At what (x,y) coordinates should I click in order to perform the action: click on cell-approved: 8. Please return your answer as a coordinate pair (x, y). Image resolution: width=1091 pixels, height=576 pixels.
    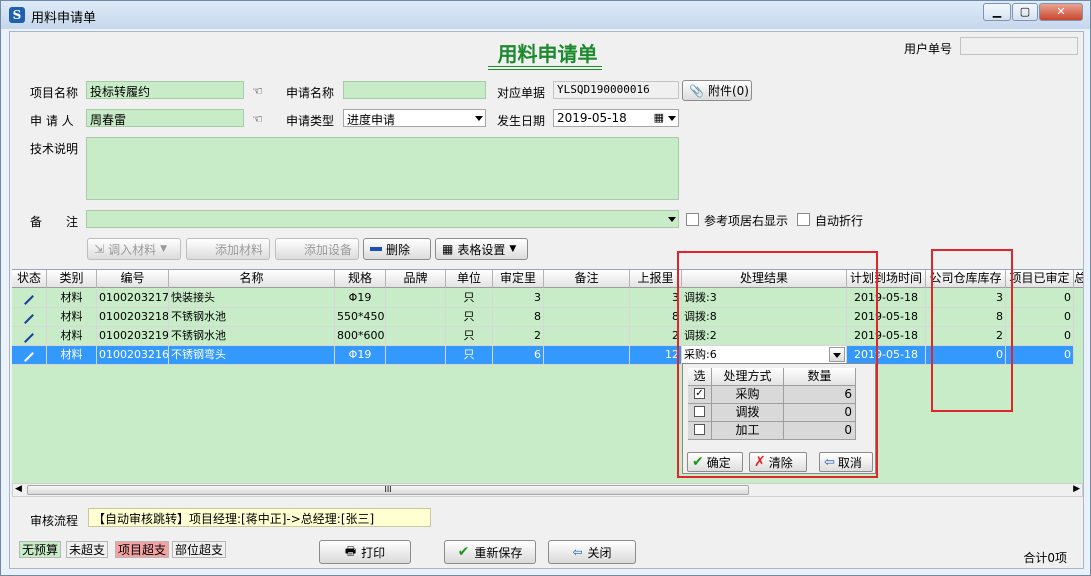
    Looking at the image, I should click on (518, 317).